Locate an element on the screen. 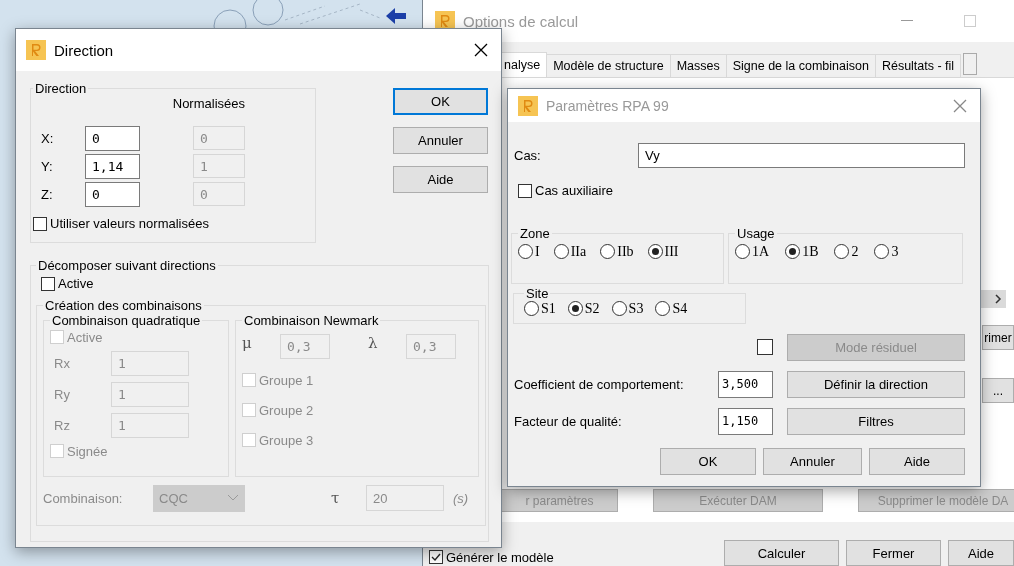 The height and width of the screenshot is (566, 1014). factor-label: Rx is located at coordinates (62, 363).